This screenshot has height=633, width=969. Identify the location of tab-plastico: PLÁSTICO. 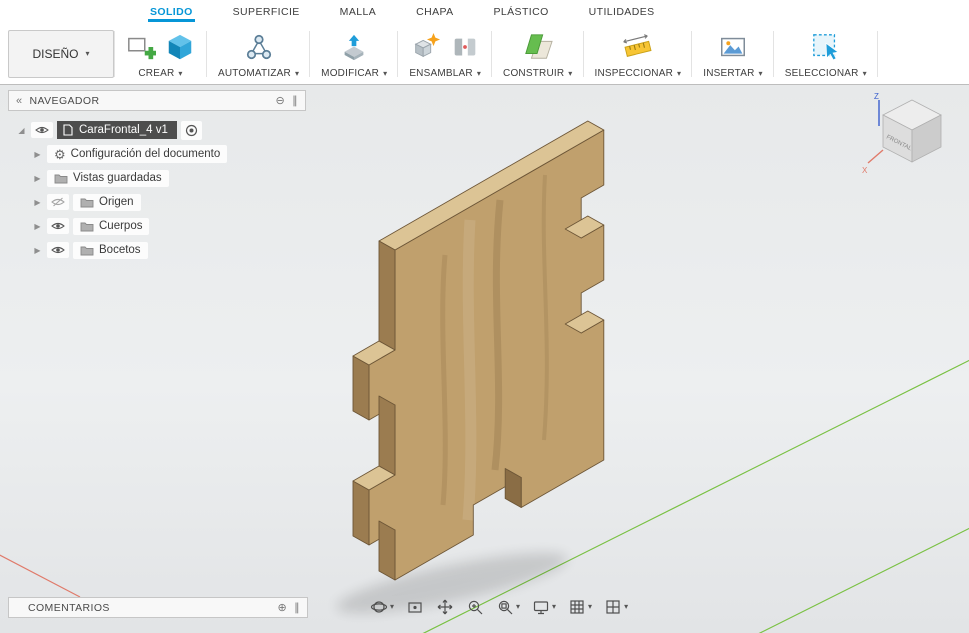
(521, 12).